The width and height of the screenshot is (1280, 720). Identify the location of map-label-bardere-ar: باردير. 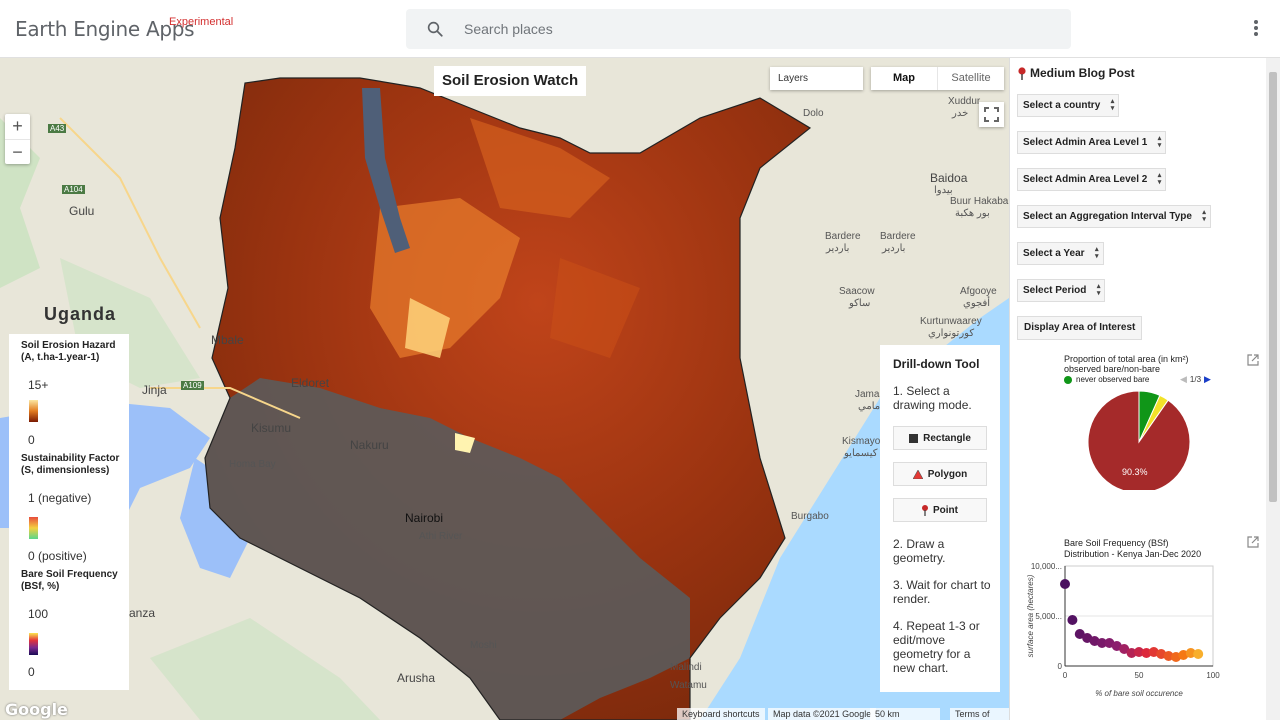
(838, 248).